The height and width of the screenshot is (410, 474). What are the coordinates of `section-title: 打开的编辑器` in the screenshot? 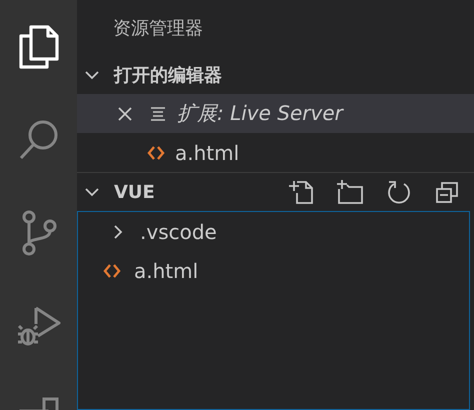 It's located at (168, 75).